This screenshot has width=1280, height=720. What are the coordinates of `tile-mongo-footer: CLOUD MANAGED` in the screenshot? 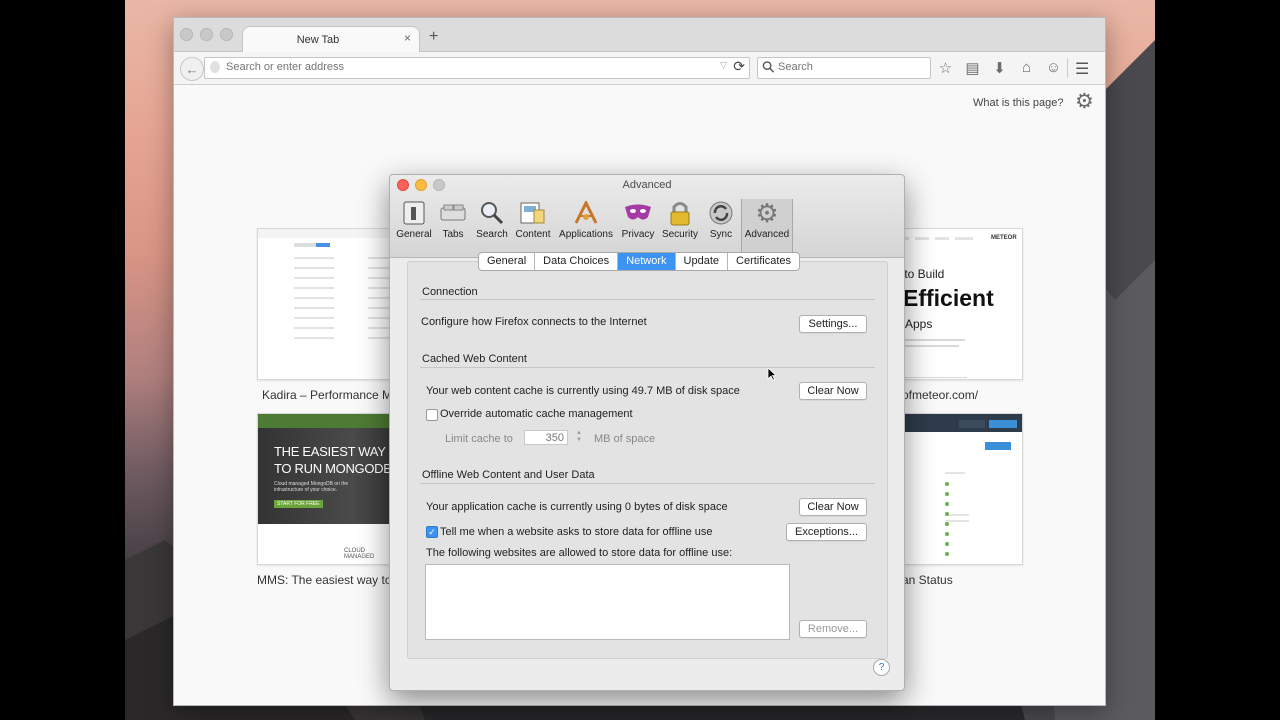 It's located at (359, 554).